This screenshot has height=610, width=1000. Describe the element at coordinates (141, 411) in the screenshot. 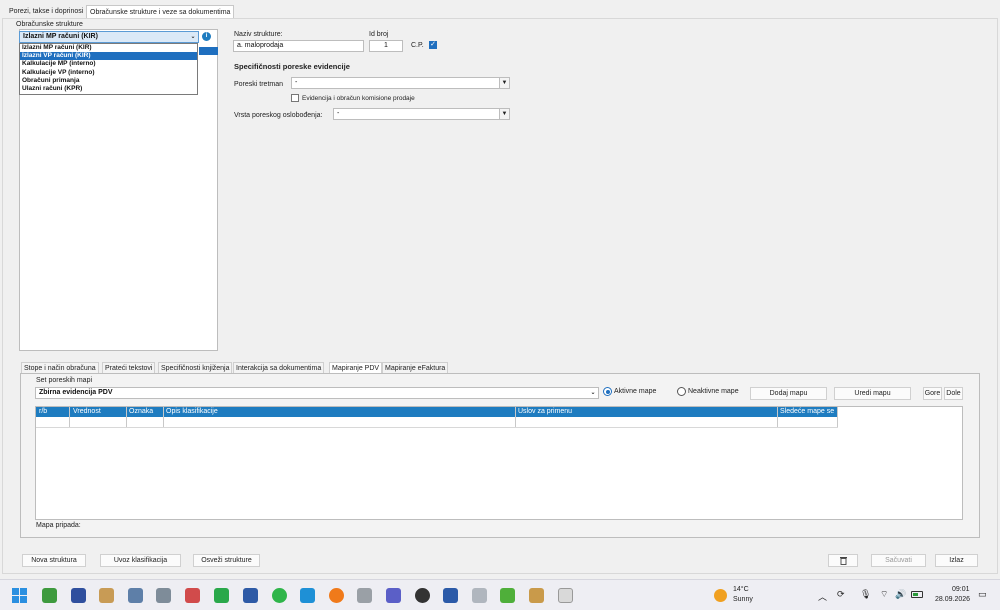

I see `col-oznaka: Oznaka` at that location.